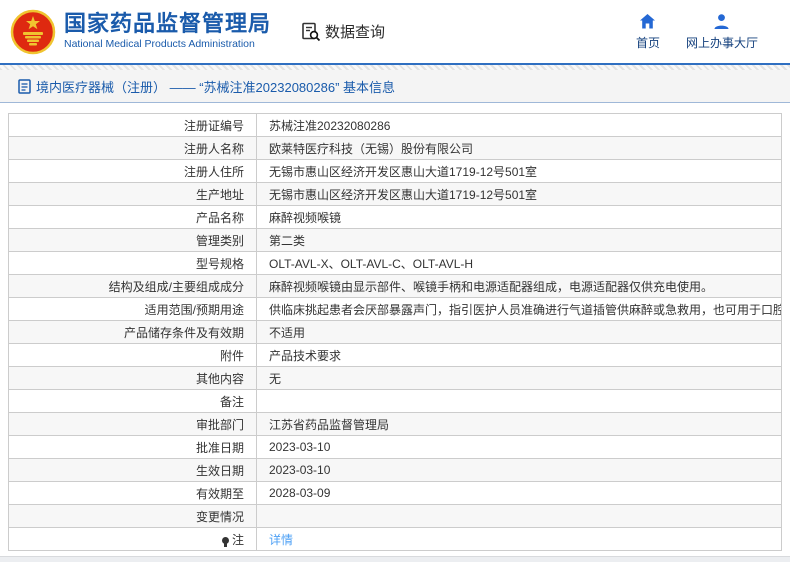 The height and width of the screenshot is (562, 790). I want to click on breadcrumb-text: 境内医疗器械（注册） —— “苏械注准20232080286” 基本信息, so click(216, 87).